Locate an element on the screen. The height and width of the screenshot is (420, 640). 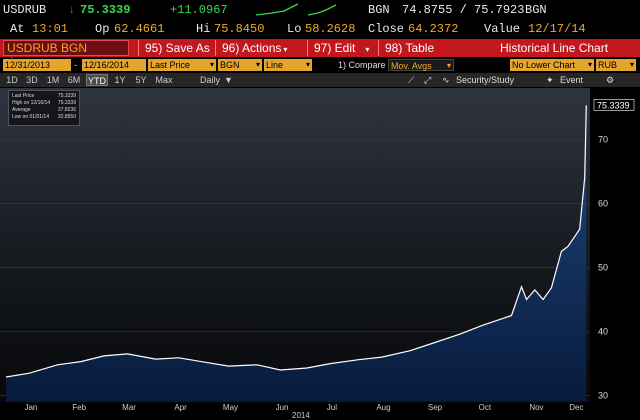
edit-label: 97) Edit is located at coordinates (335, 48).